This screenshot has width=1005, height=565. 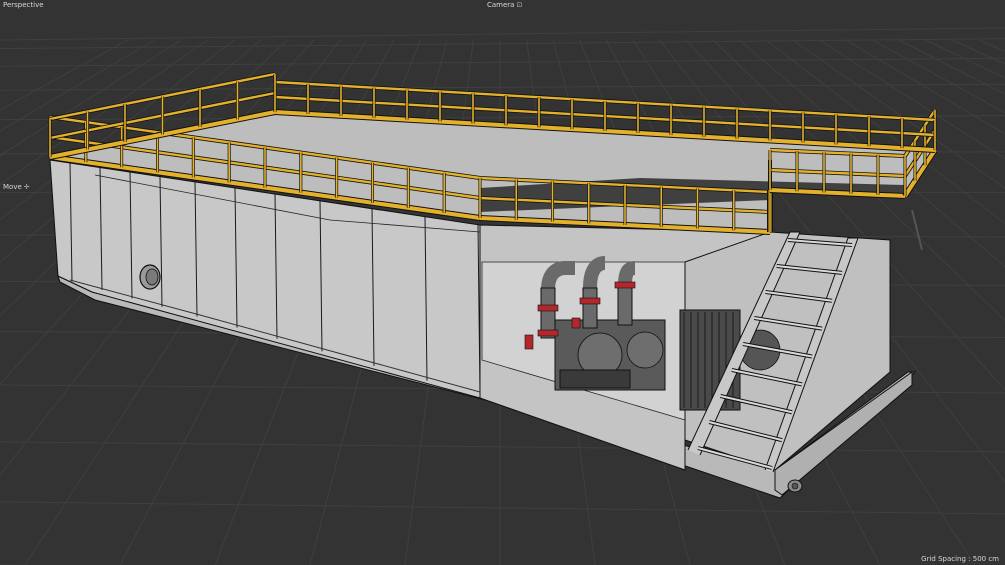 What do you see at coordinates (26, 187) in the screenshot?
I see `move-crosshair-icon: ✛` at bounding box center [26, 187].